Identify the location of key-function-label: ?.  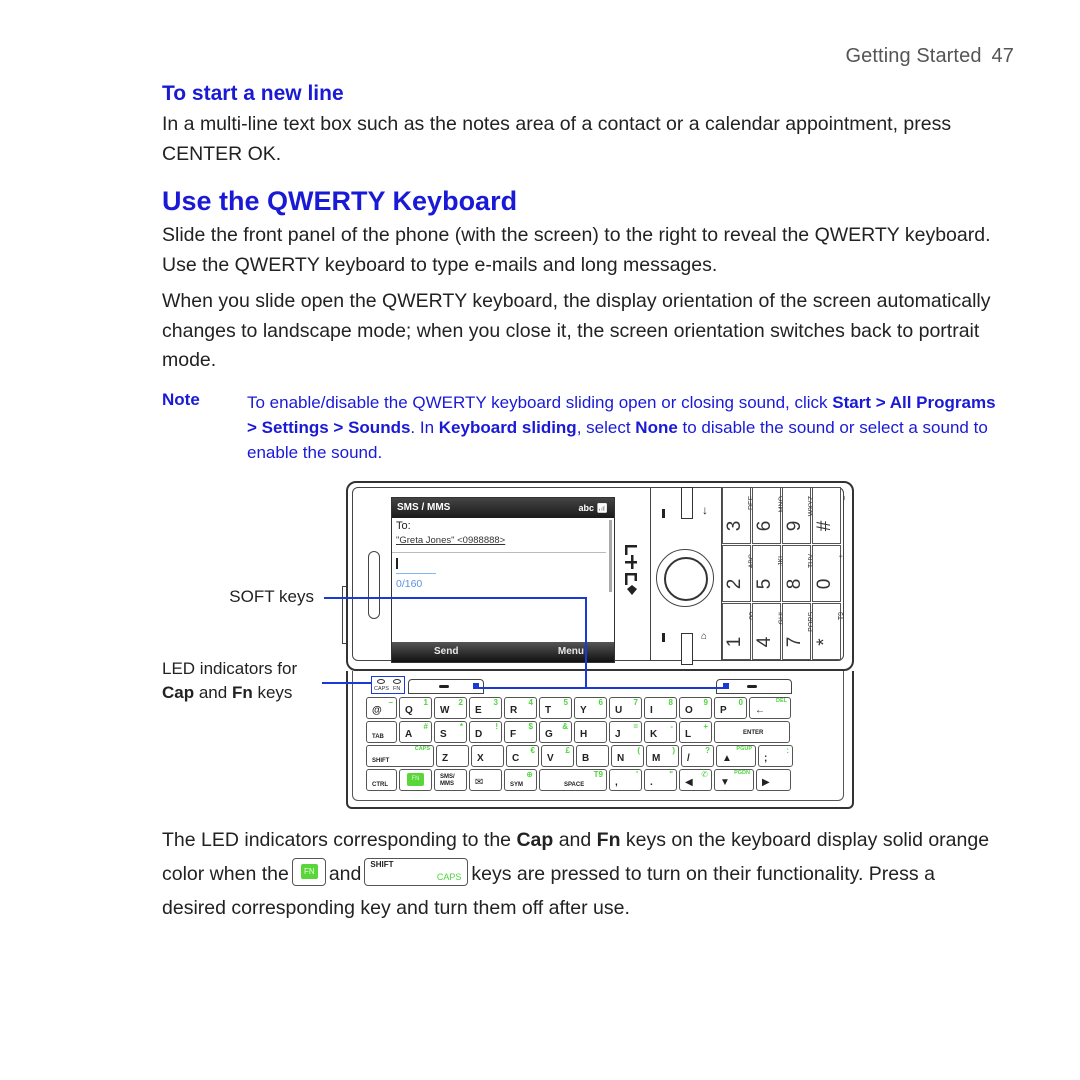
(707, 750).